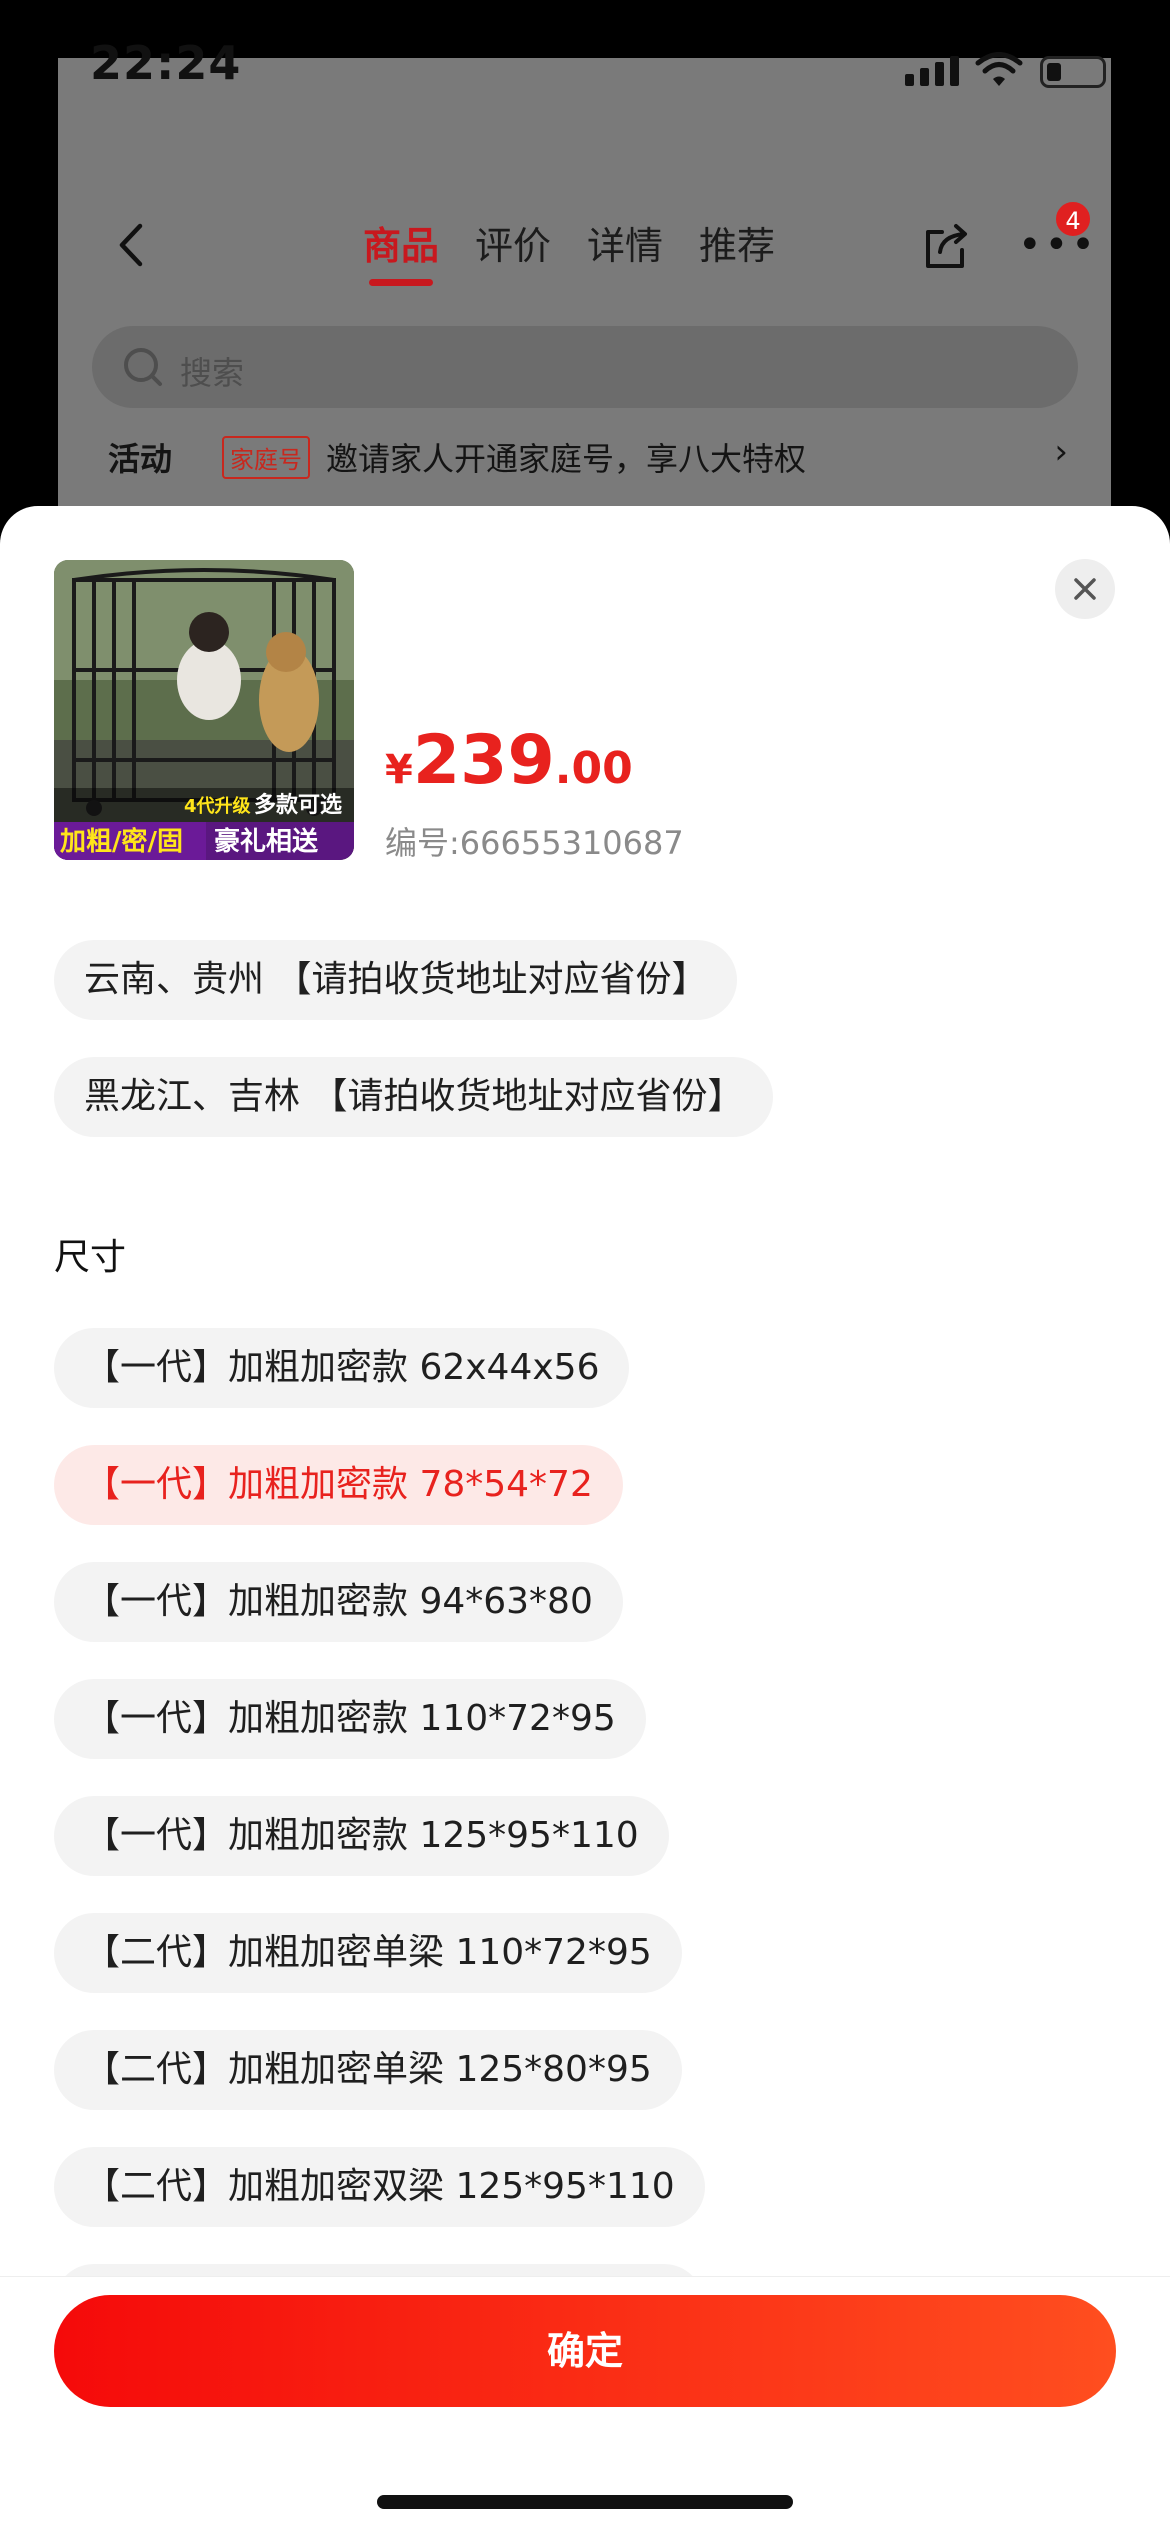 The width and height of the screenshot is (1170, 2532). What do you see at coordinates (133, 245) in the screenshot?
I see `back-arrow-icon` at bounding box center [133, 245].